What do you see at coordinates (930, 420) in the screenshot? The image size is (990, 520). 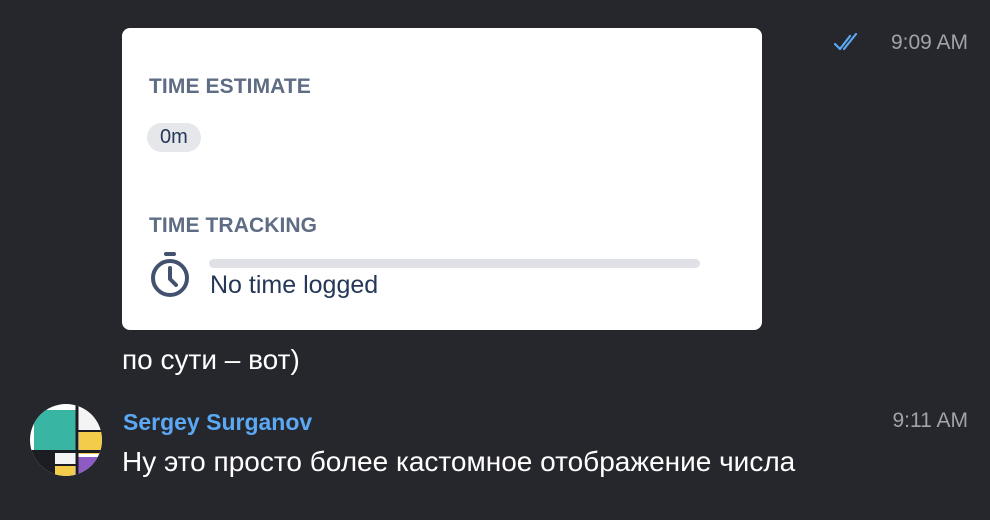 I see `message-timestamp: 9:11 AM` at bounding box center [930, 420].